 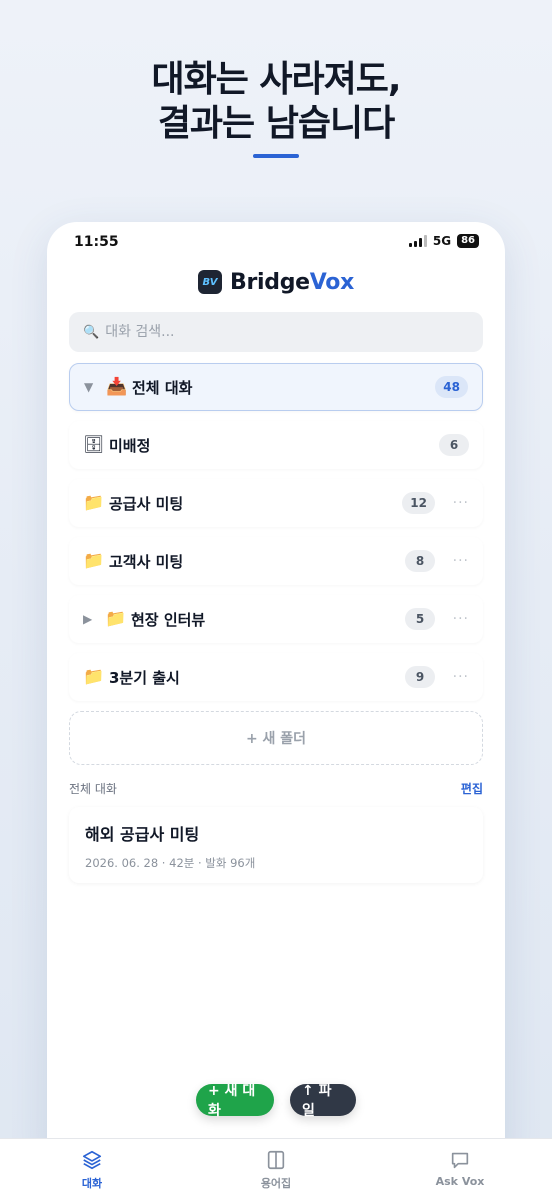 What do you see at coordinates (276, 387) in the screenshot?
I see `folder-row-all: ▼ 📥 전체 대화 48` at bounding box center [276, 387].